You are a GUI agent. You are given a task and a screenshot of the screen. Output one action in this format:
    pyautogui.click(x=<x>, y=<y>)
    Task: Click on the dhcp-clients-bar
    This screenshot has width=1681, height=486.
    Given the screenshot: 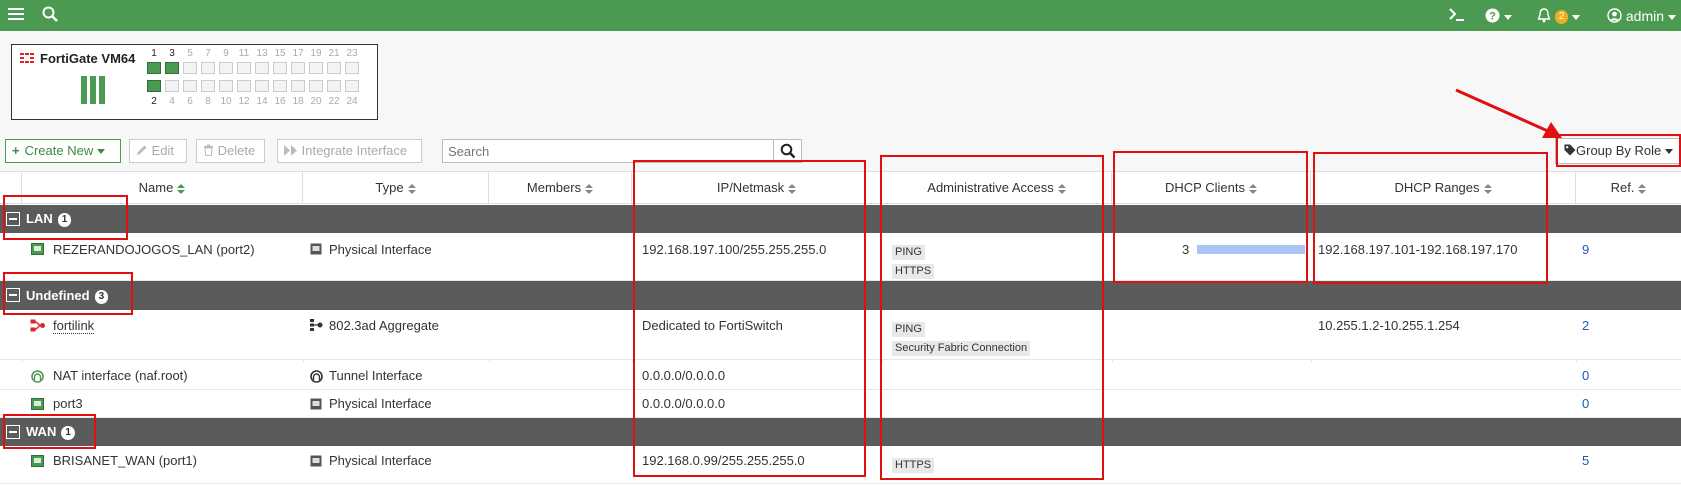 What is the action you would take?
    pyautogui.click(x=1251, y=249)
    